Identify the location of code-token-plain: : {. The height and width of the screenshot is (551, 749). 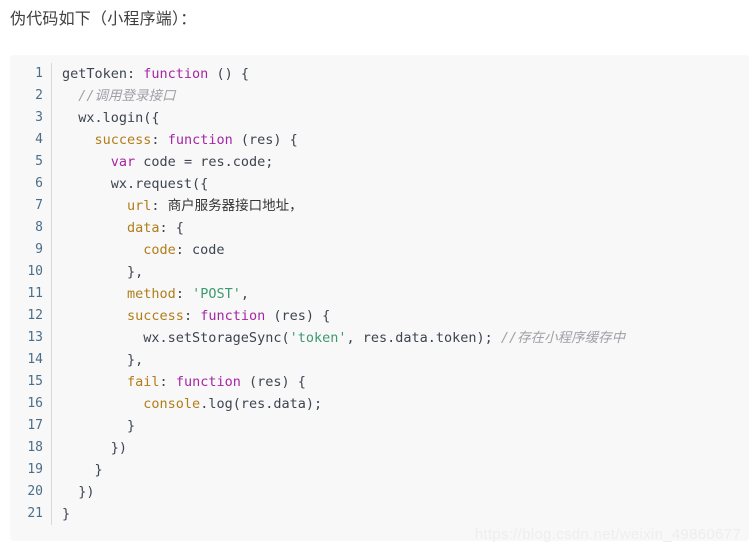
(171, 228).